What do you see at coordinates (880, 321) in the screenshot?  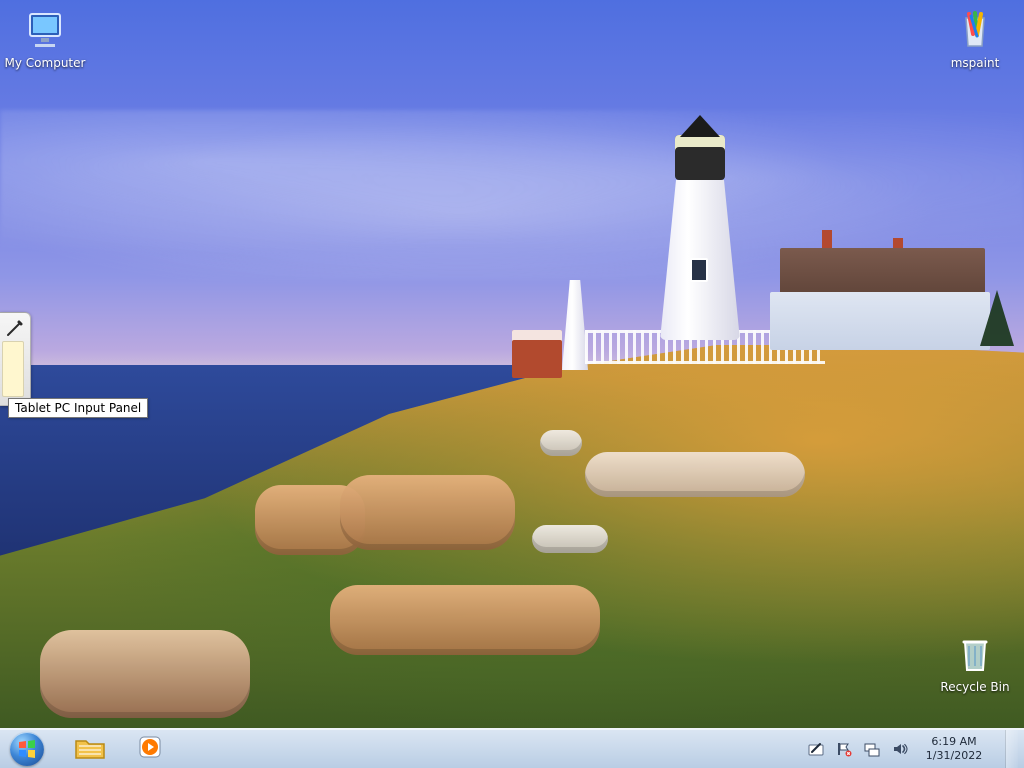 I see `house-wall` at bounding box center [880, 321].